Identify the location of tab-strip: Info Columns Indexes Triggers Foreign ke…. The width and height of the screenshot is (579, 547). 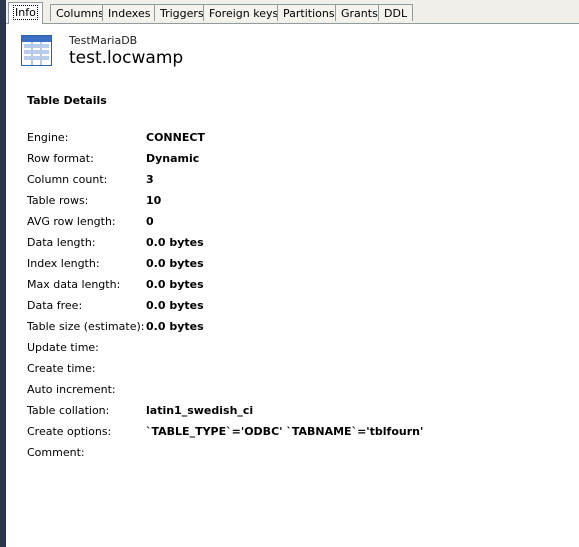
(292, 12).